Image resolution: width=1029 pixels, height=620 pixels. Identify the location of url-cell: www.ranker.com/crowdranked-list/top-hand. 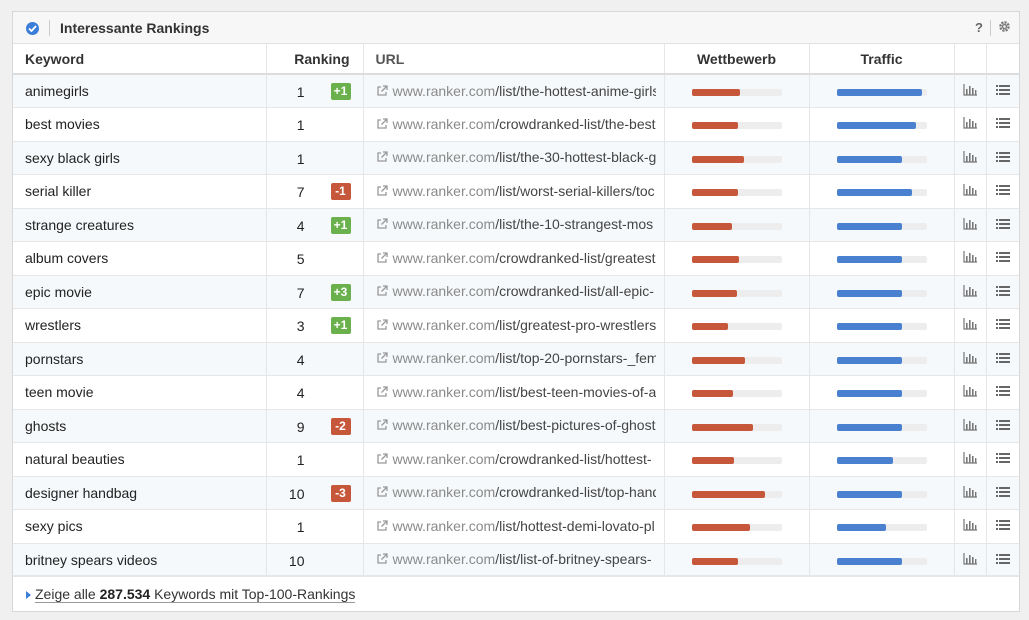
(514, 493).